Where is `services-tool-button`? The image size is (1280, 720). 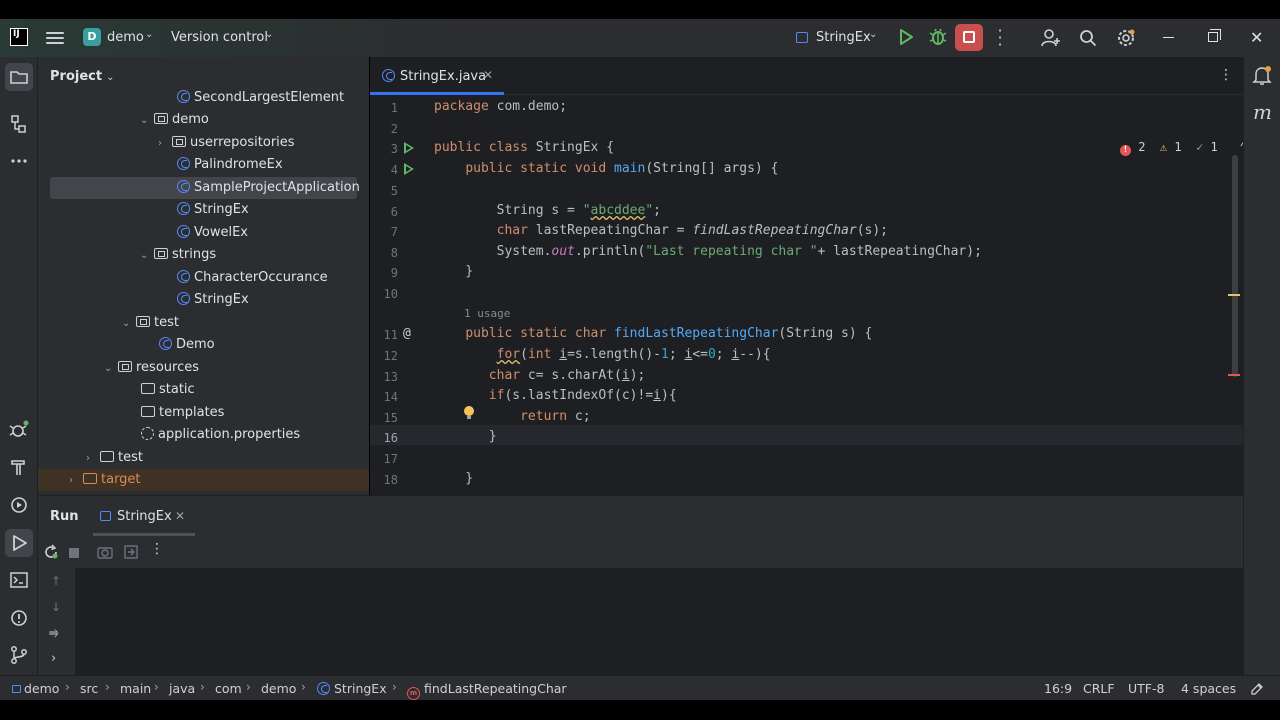 services-tool-button is located at coordinates (19, 430).